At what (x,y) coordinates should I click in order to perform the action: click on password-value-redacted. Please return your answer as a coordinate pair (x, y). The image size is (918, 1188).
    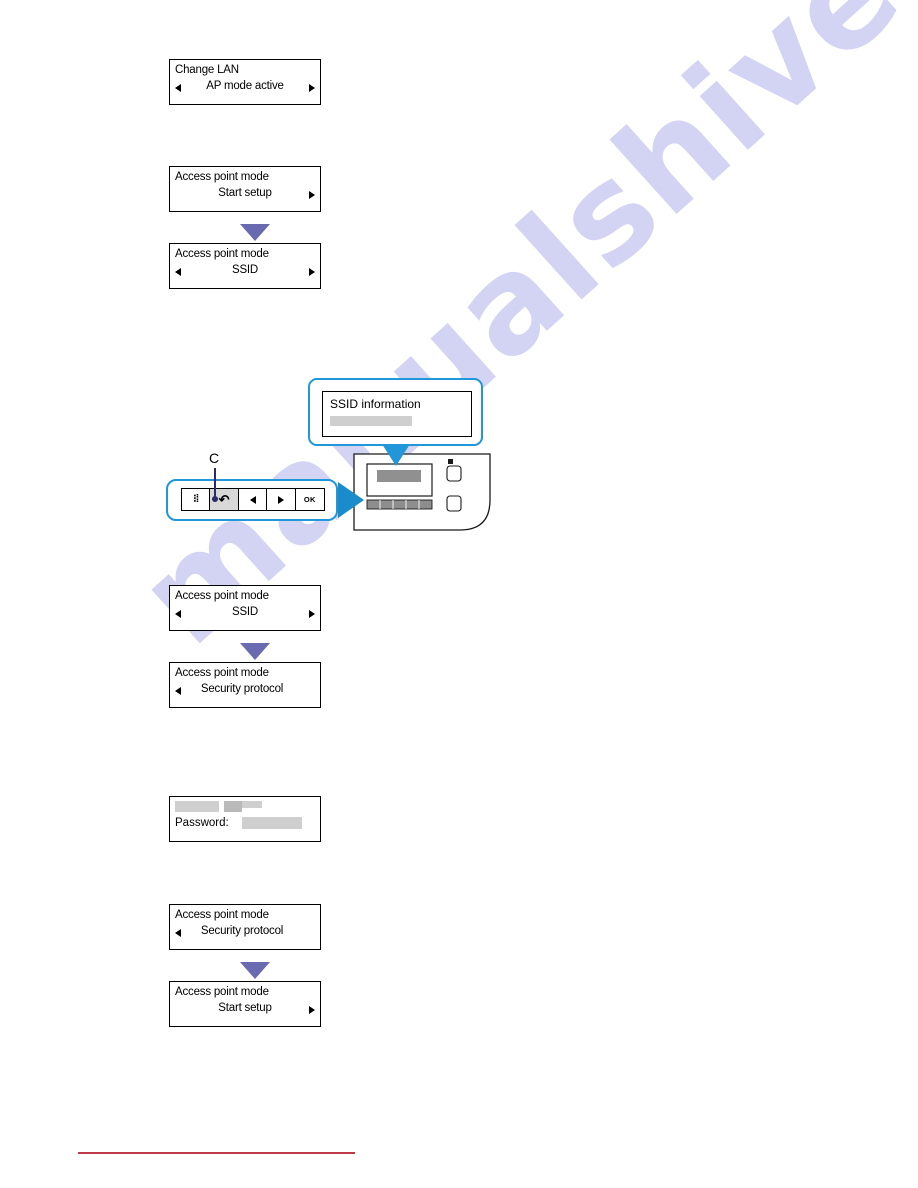
    Looking at the image, I should click on (271, 823).